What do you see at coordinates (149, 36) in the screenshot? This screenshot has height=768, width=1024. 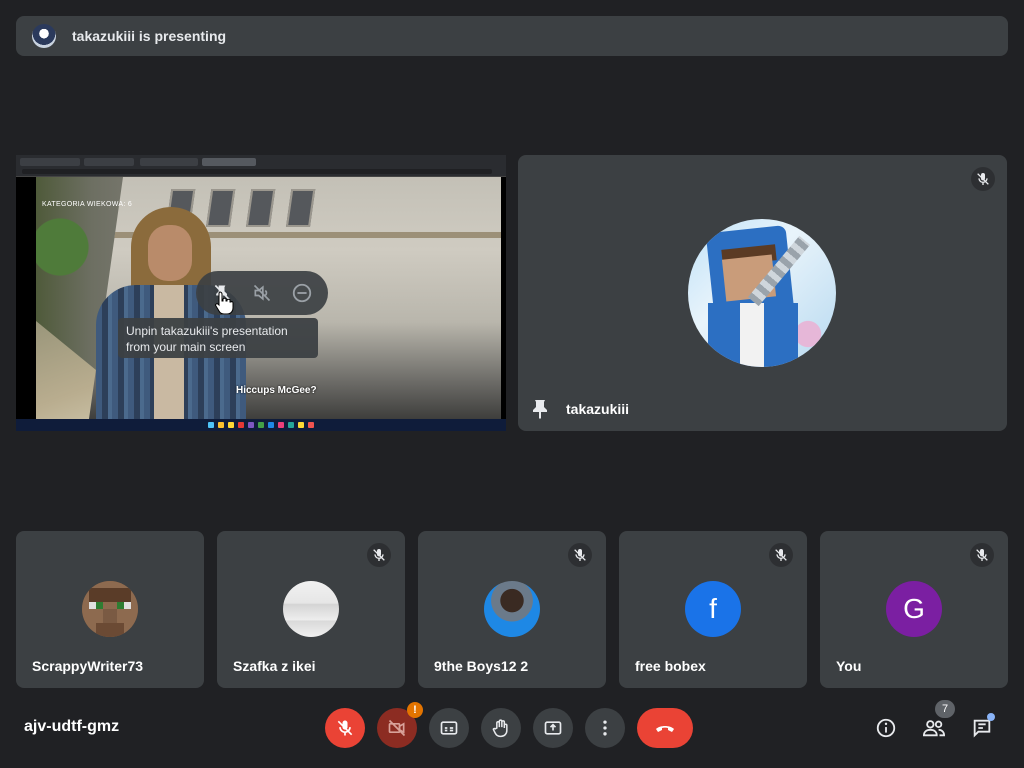 I see `presenting-text: takazukiii is presenting` at bounding box center [149, 36].